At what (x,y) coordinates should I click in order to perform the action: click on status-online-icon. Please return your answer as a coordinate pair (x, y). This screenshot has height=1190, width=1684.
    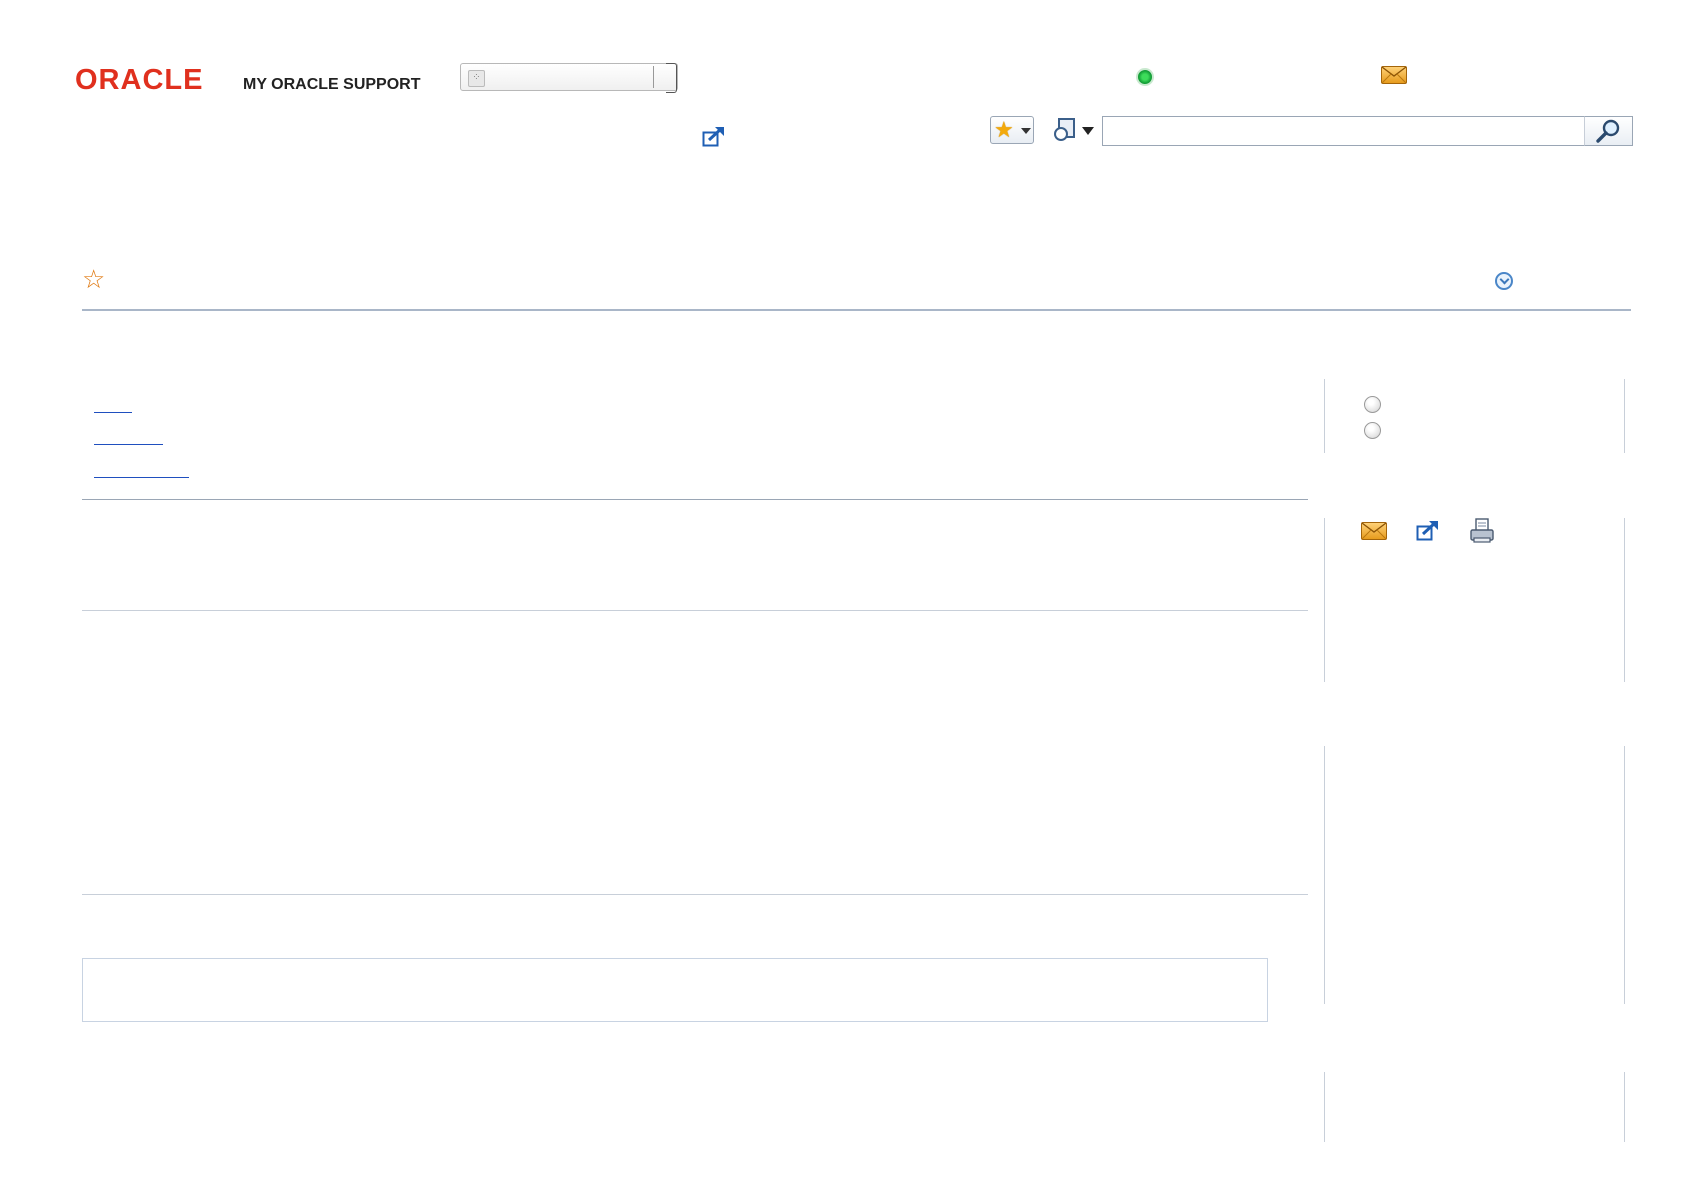
    Looking at the image, I should click on (1145, 77).